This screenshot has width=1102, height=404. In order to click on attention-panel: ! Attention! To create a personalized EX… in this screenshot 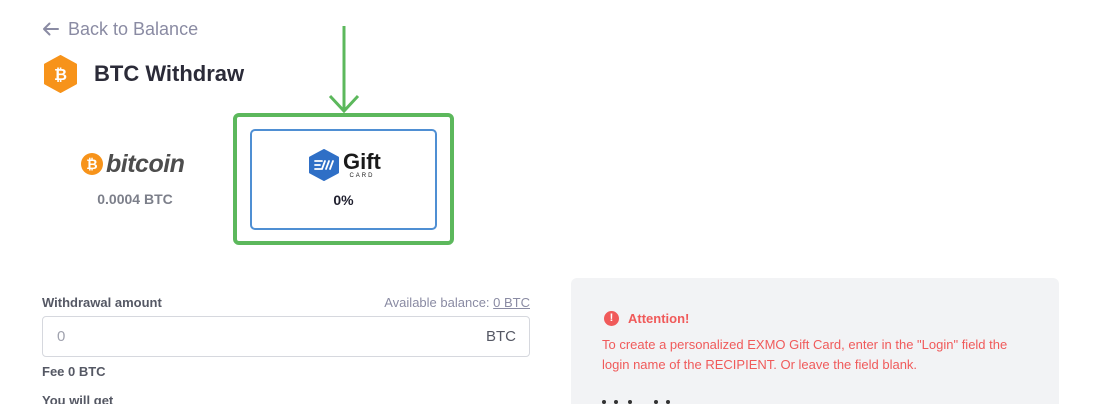, I will do `click(815, 341)`.